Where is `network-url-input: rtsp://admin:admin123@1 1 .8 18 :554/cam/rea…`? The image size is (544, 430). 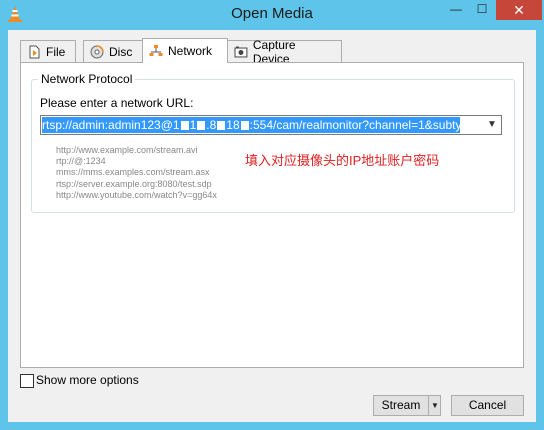 network-url-input: rtsp://admin:admin123@1 1 .8 18 :554/cam/rea… is located at coordinates (251, 125).